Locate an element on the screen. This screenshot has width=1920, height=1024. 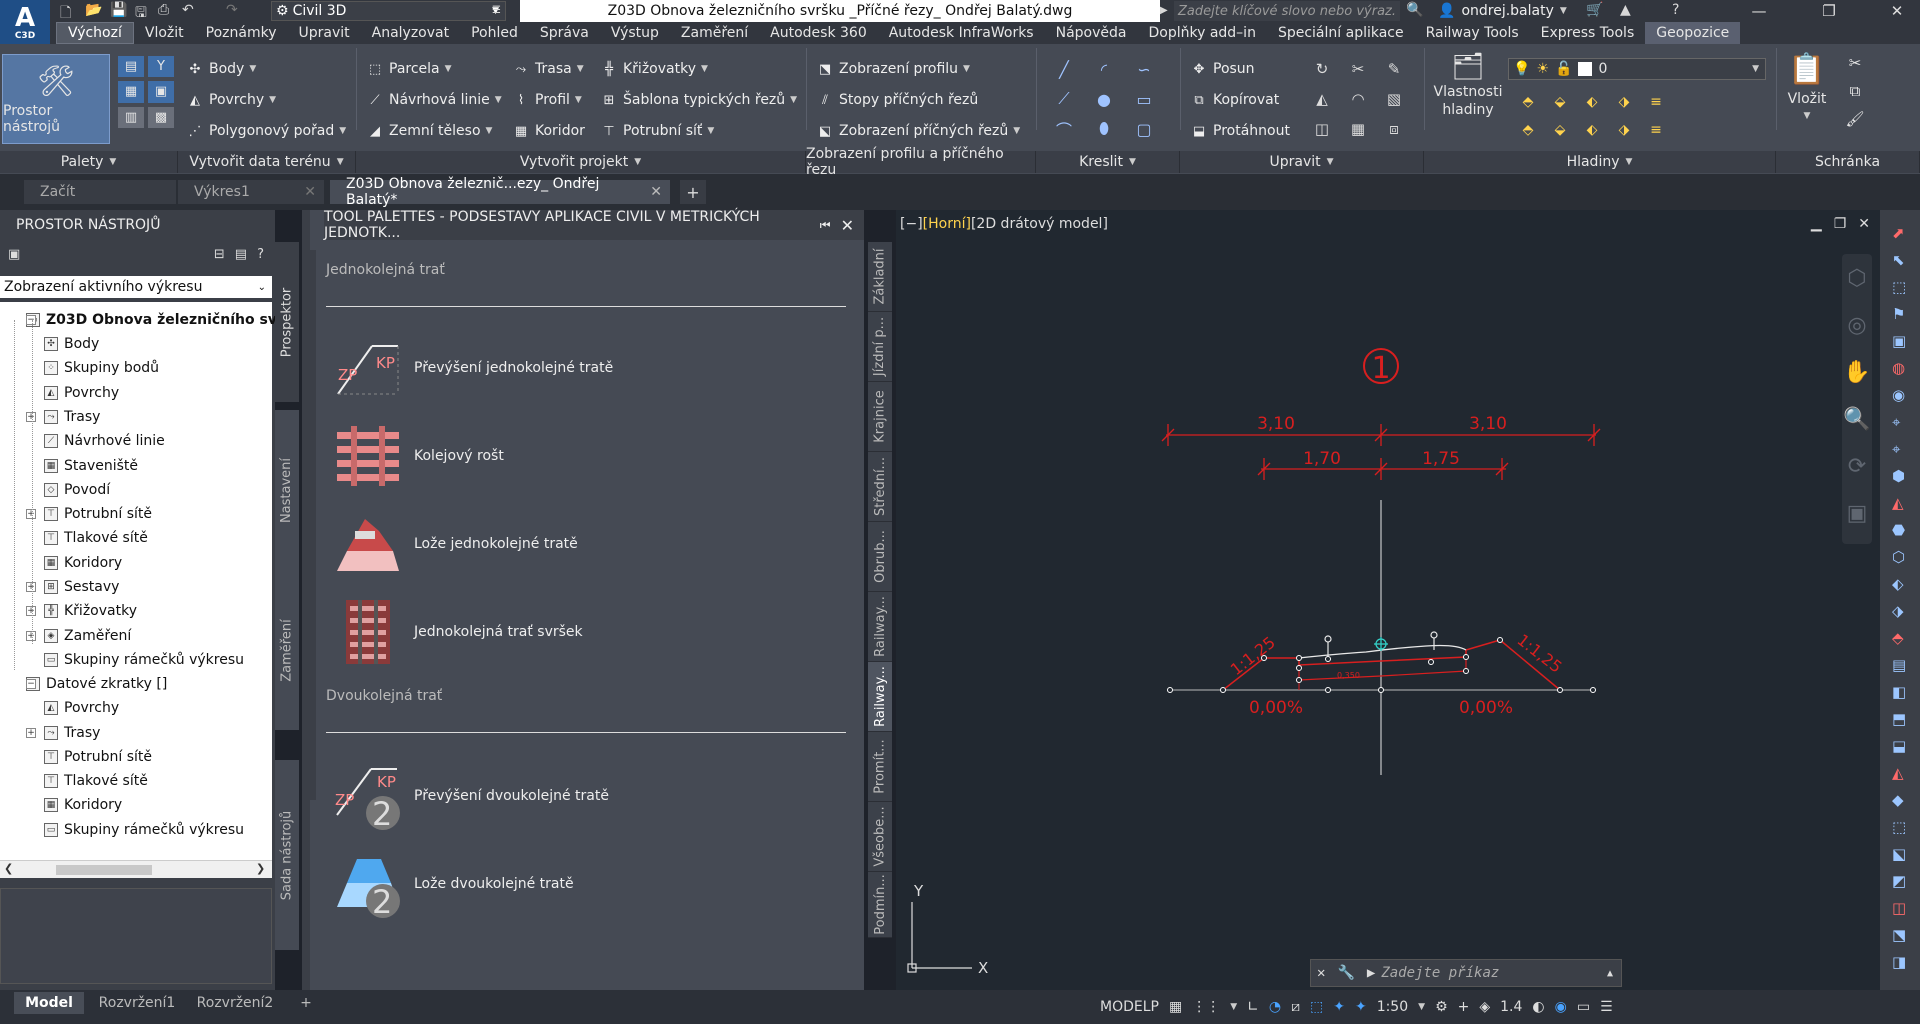
open-folder-icon: 📂 is located at coordinates (93, 10).